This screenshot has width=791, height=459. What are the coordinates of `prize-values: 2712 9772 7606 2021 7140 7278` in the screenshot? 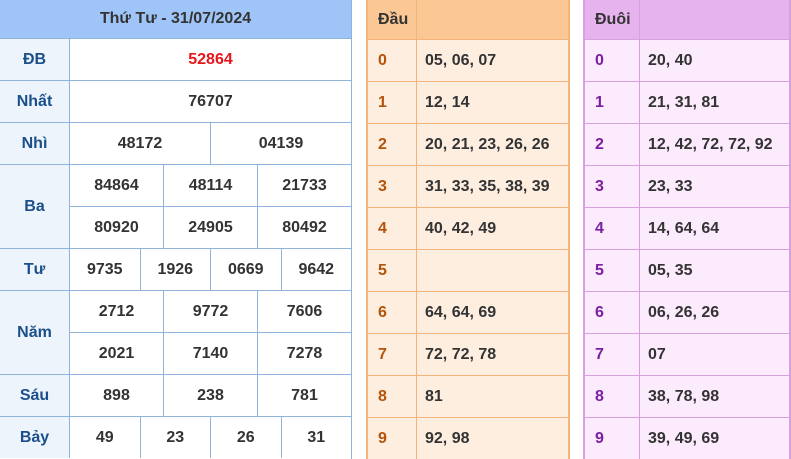 It's located at (210, 332).